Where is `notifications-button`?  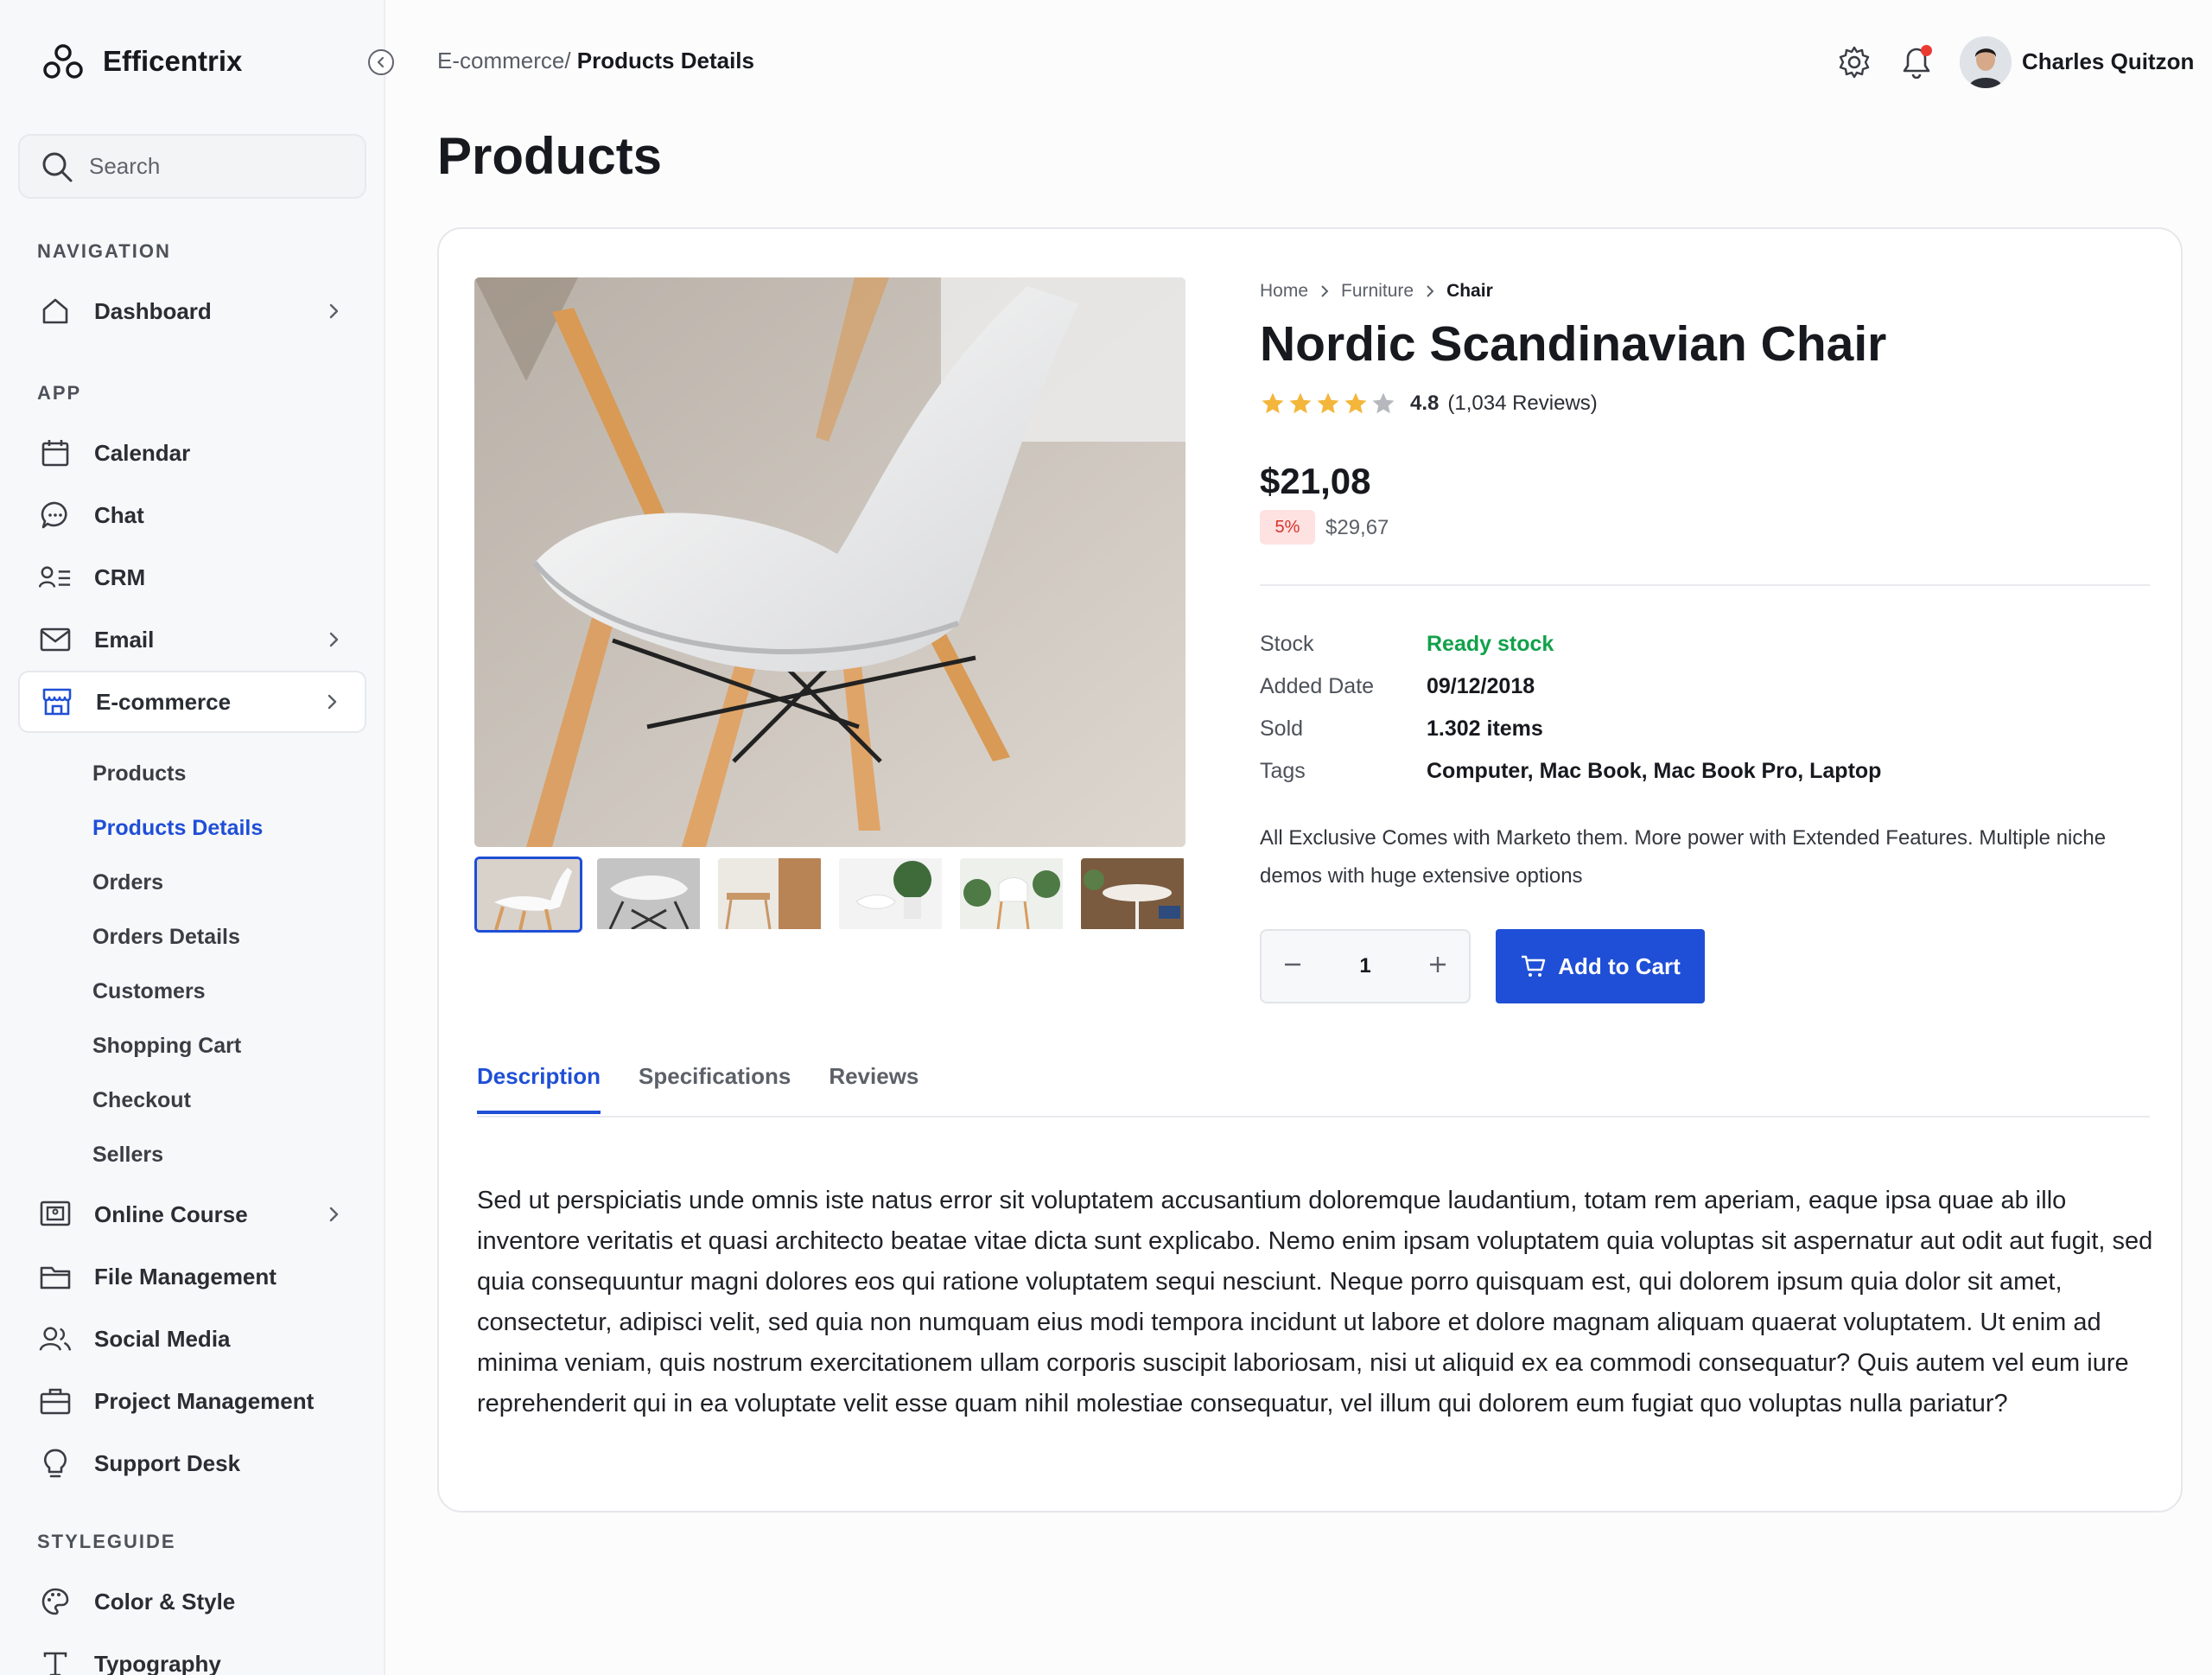 notifications-button is located at coordinates (1916, 62).